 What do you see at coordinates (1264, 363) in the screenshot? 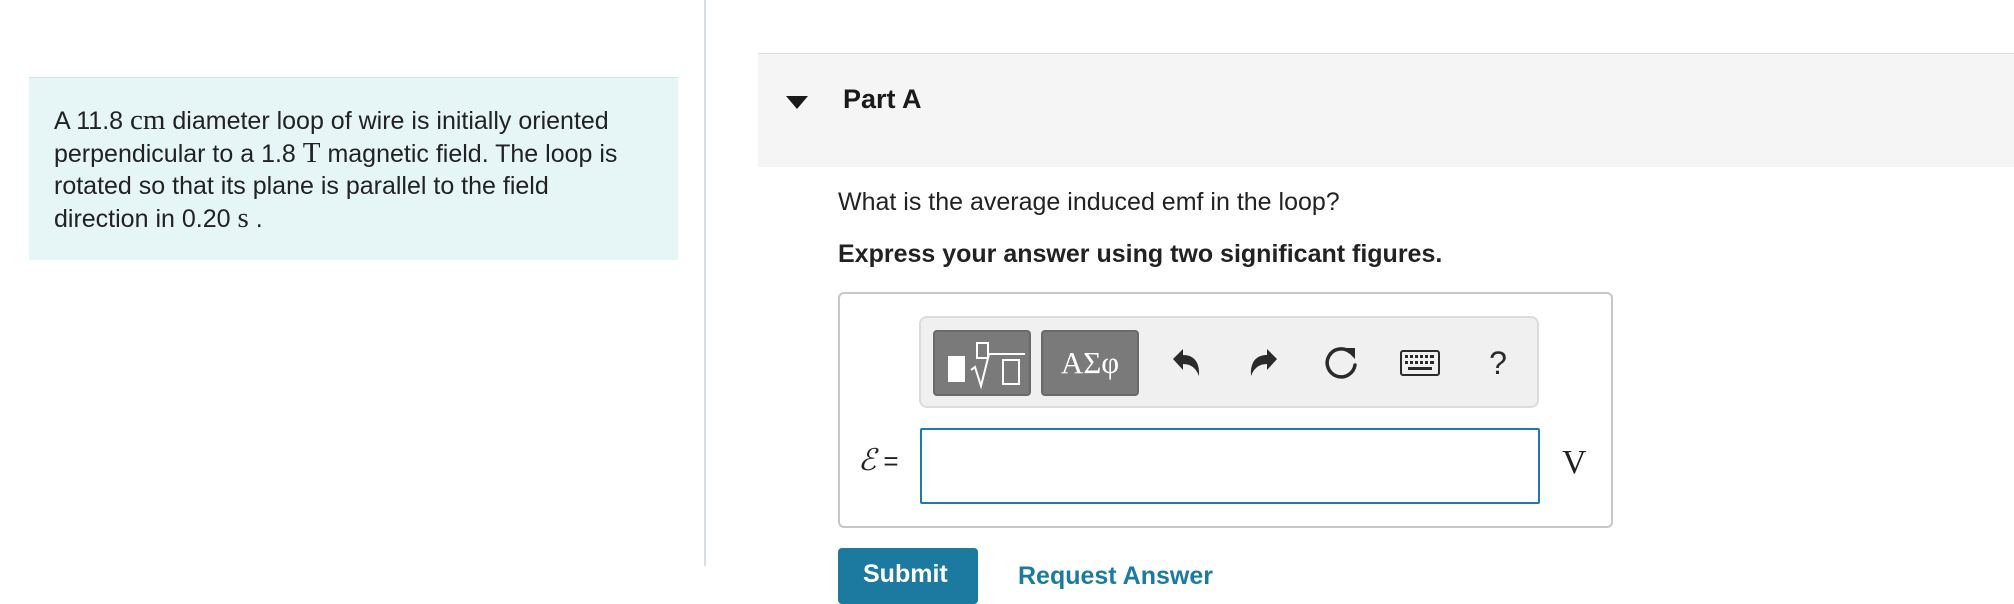
I see `redo-icon` at bounding box center [1264, 363].